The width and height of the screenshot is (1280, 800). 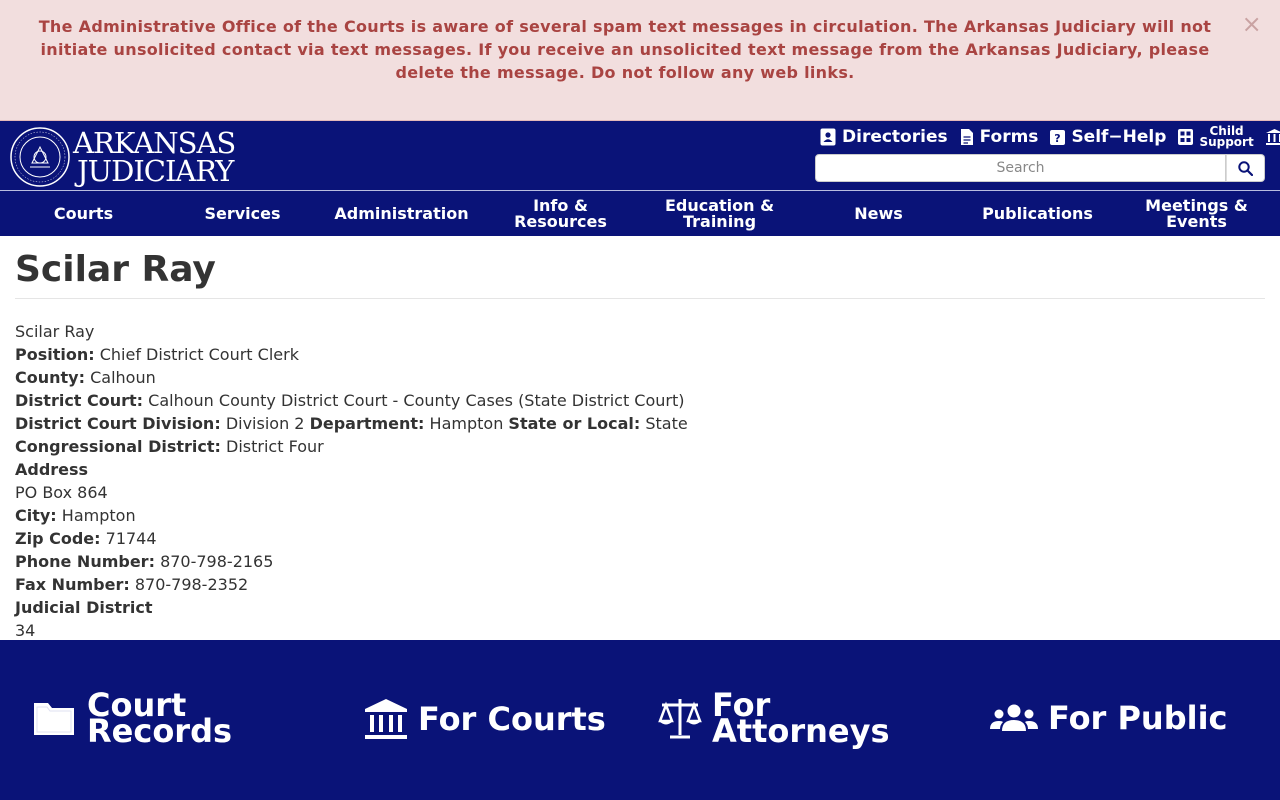 I want to click on search-icon, so click(x=1245, y=168).